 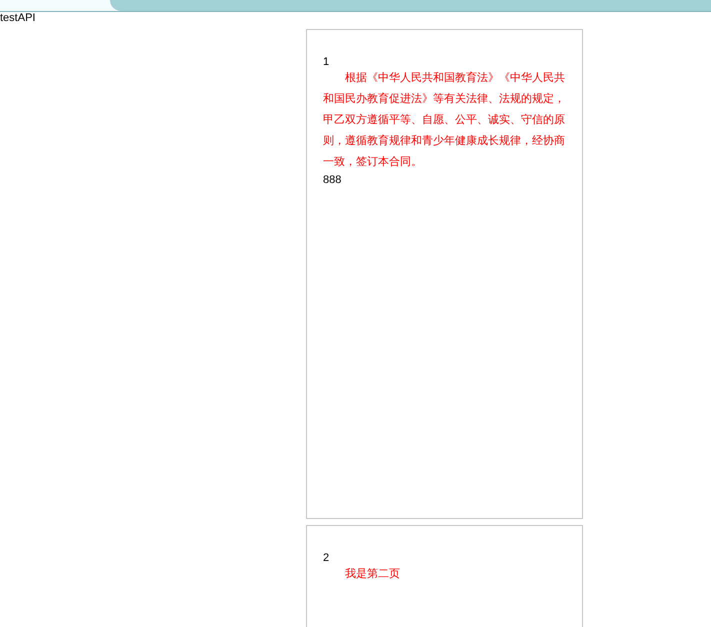 I want to click on page-title: testAPI, so click(x=18, y=19).